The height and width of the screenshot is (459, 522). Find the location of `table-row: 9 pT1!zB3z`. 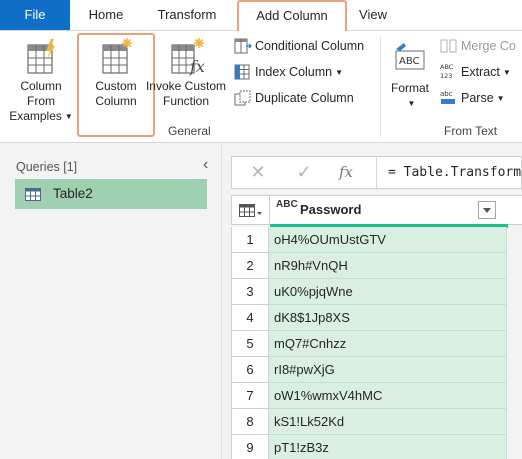

table-row: 9 pT1!zB3z is located at coordinates (376, 447).